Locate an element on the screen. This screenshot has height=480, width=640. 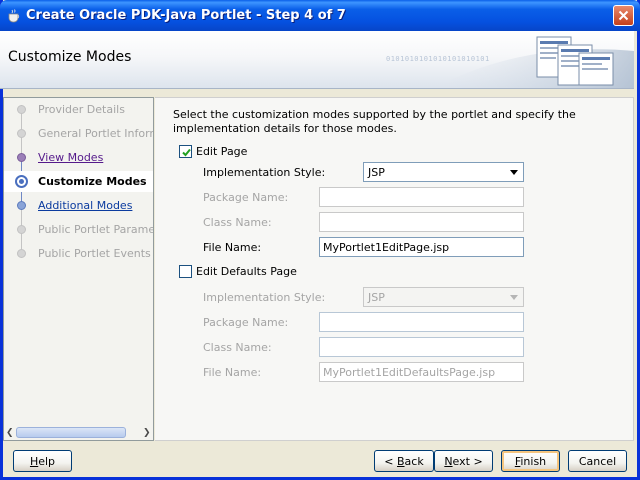
close-icon is located at coordinates (623, 15).